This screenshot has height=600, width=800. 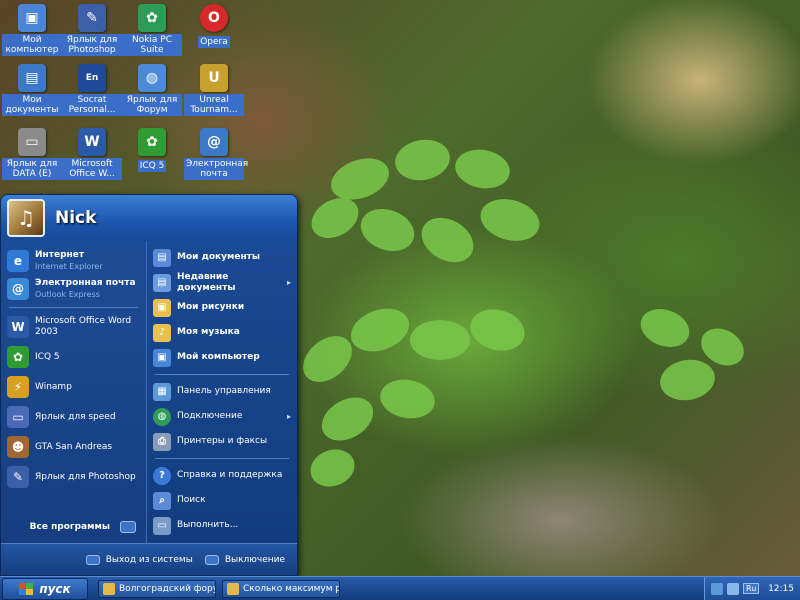 I want to click on logoff-icon, so click(x=92, y=559).